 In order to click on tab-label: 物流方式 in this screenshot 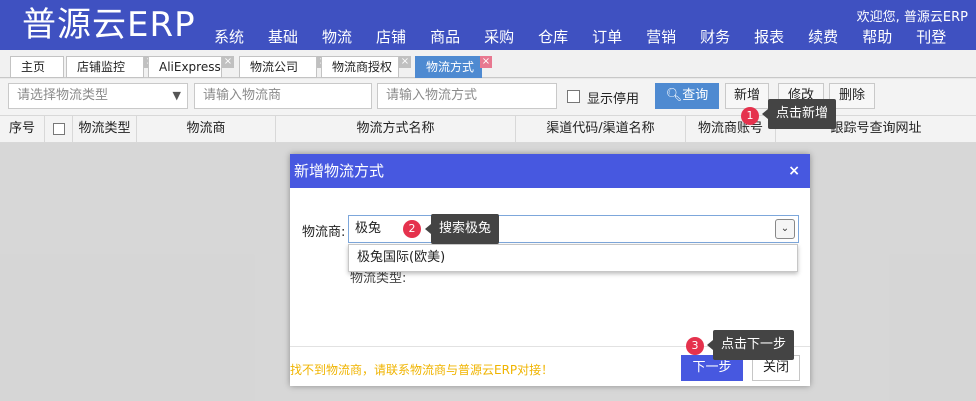, I will do `click(450, 67)`.